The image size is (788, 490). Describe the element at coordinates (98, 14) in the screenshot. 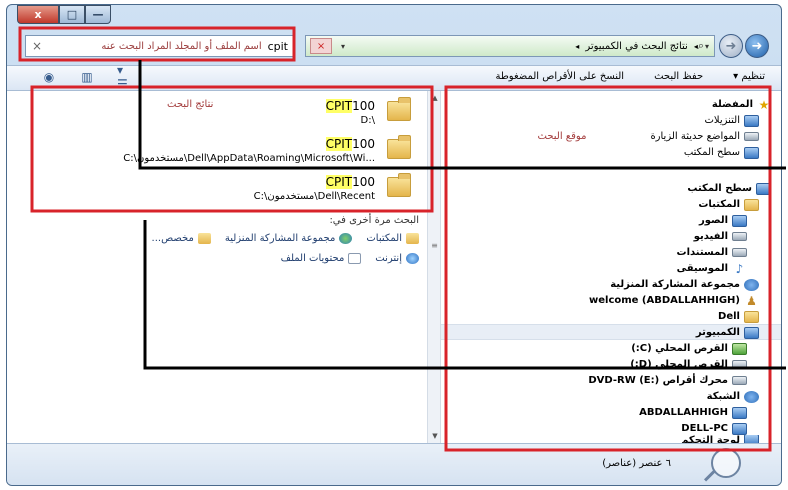

I see `minimize-button: —` at that location.